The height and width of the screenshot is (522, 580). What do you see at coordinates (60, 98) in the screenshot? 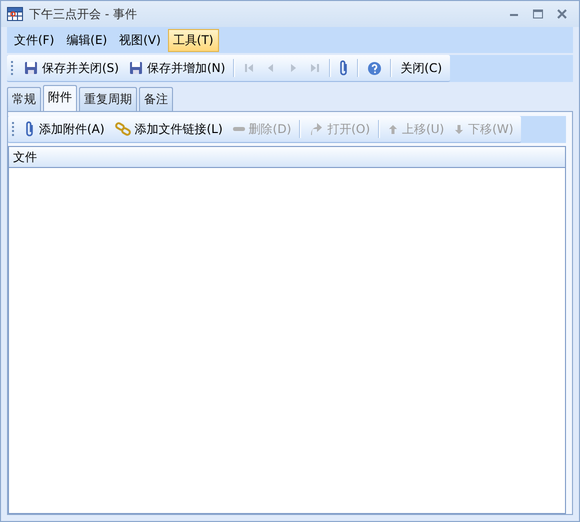
I see `tab: 附件` at bounding box center [60, 98].